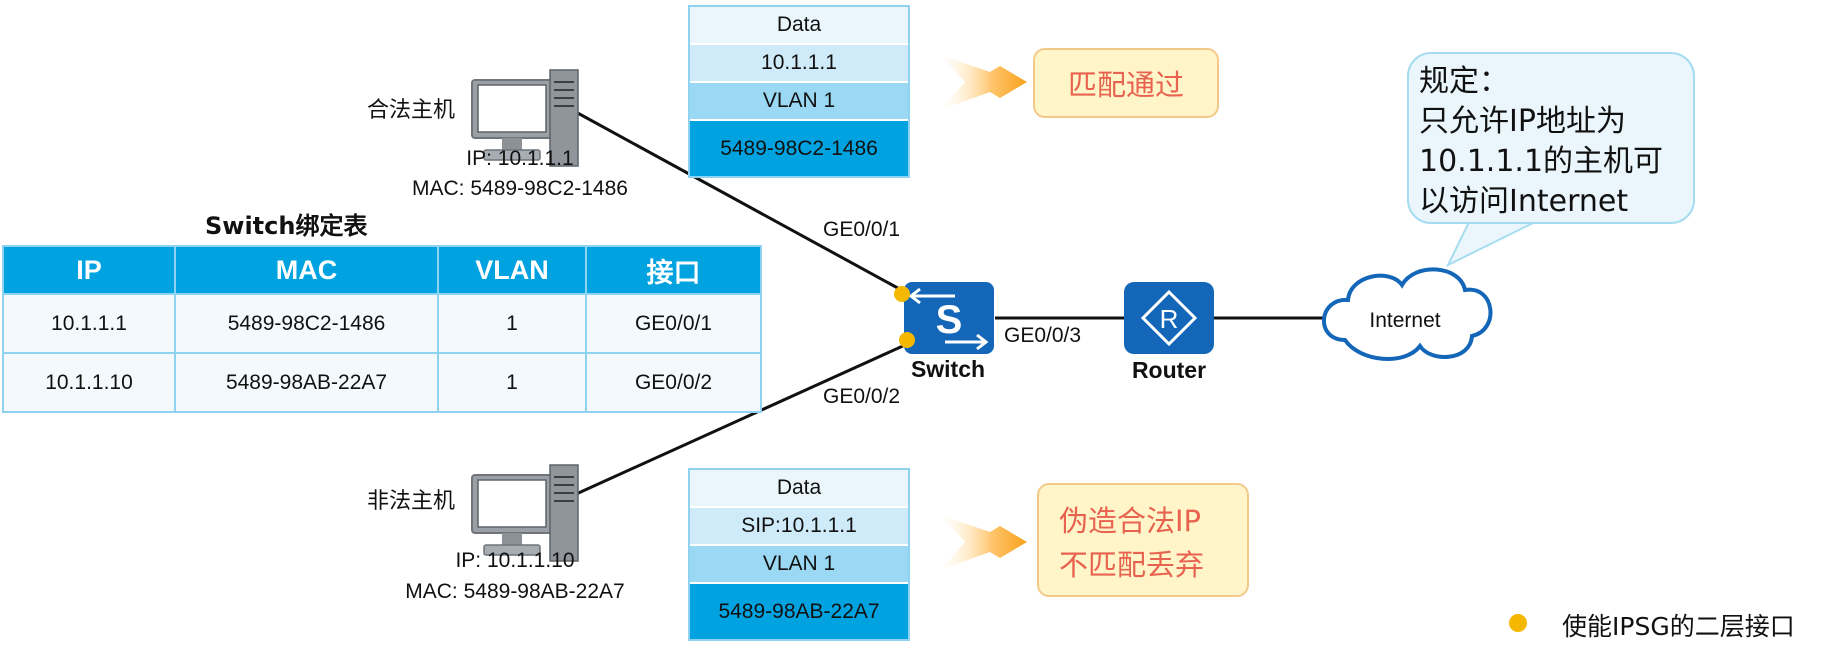  What do you see at coordinates (948, 369) in the screenshot?
I see `switch-label: Switch` at bounding box center [948, 369].